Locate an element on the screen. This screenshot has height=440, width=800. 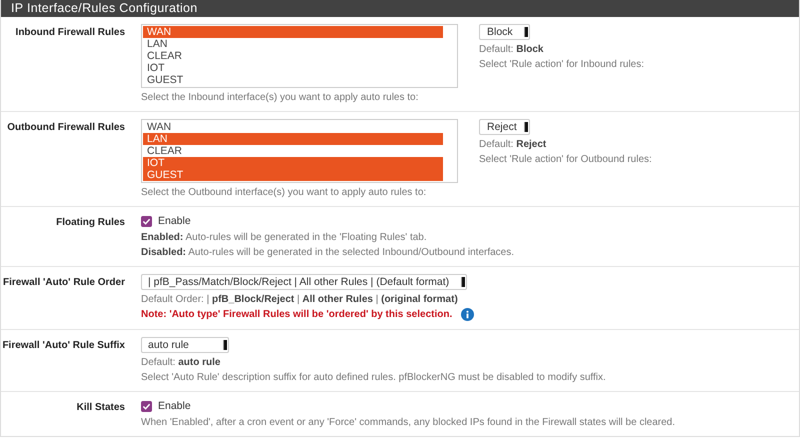
help-text: Default: auto rule is located at coordinates (181, 362).